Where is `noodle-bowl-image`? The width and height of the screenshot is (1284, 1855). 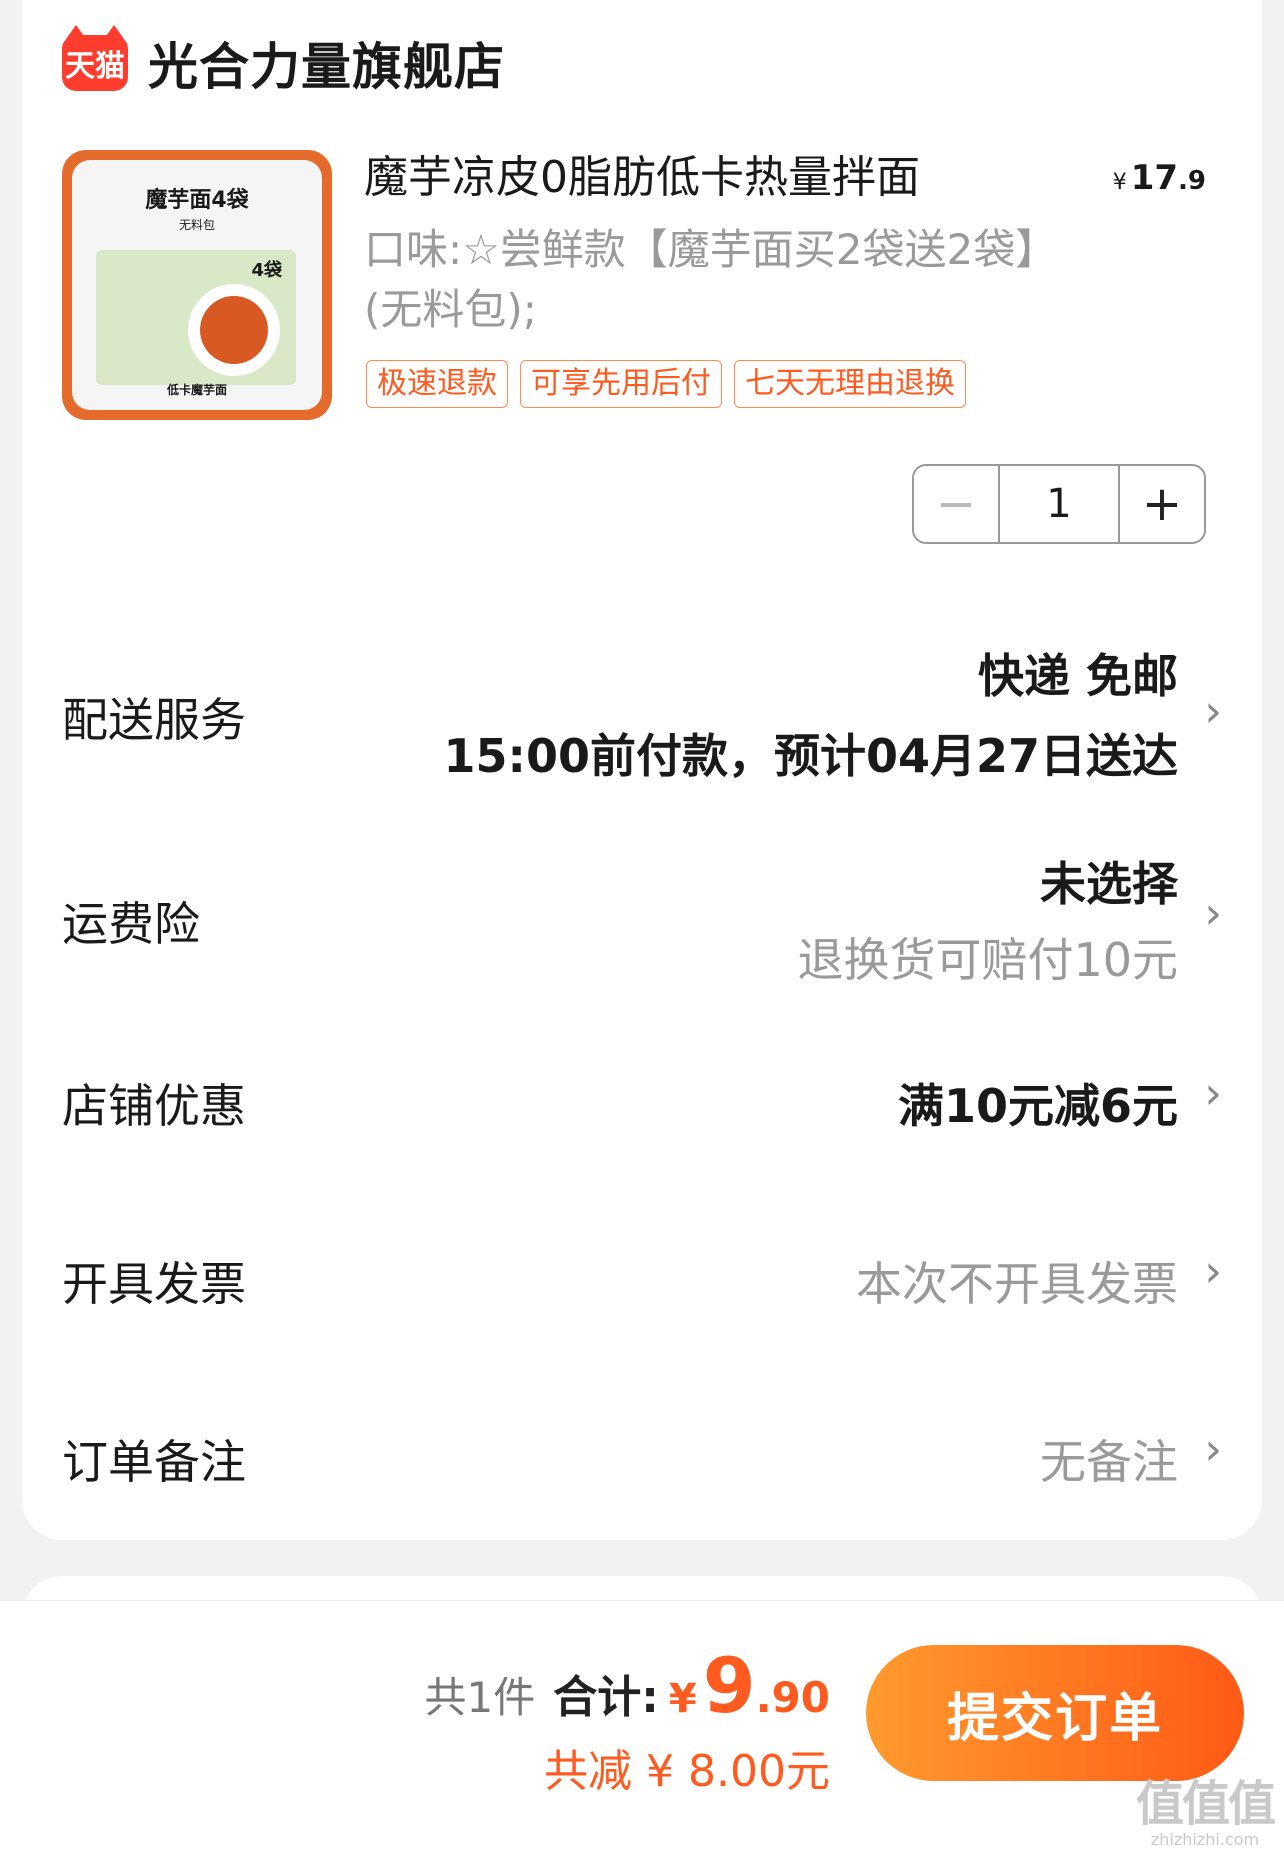
noodle-bowl-image is located at coordinates (234, 330).